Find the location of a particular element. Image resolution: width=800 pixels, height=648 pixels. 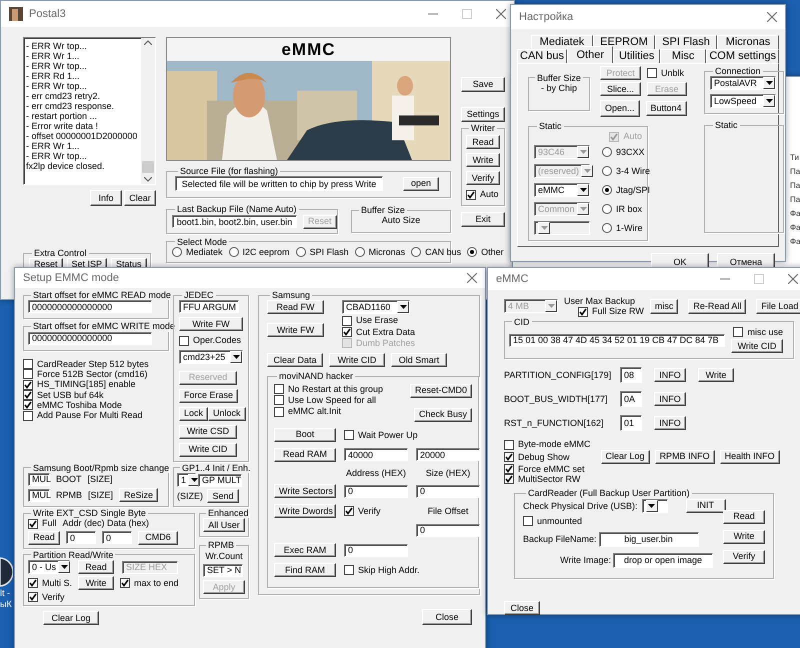

text-field: 0A is located at coordinates (631, 399).